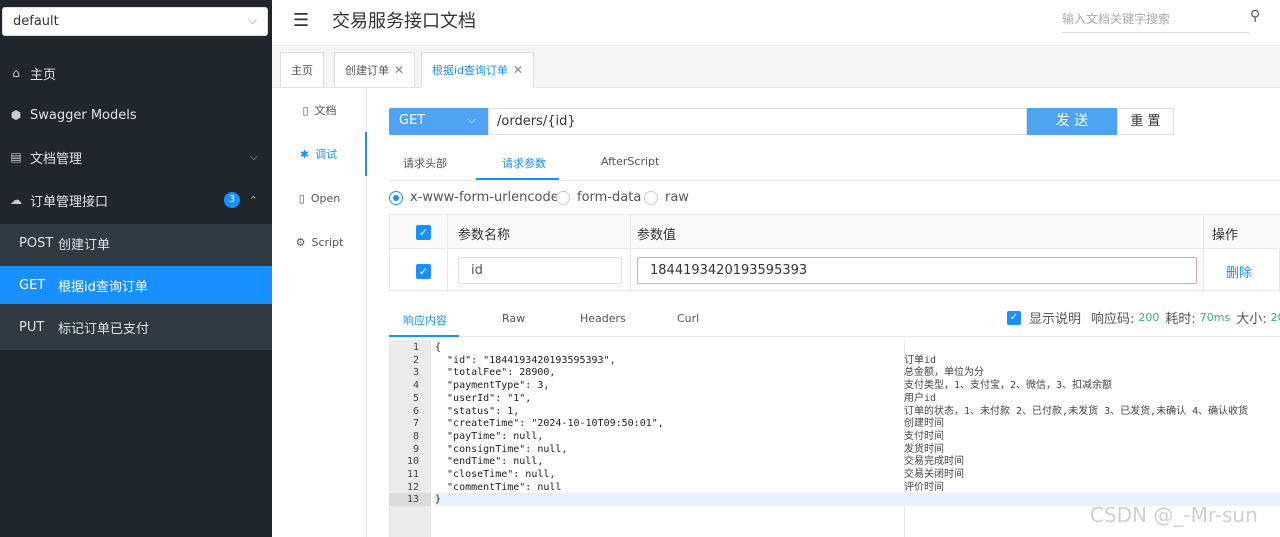 Image resolution: width=1280 pixels, height=537 pixels. I want to click on param-name-input: id, so click(540, 270).